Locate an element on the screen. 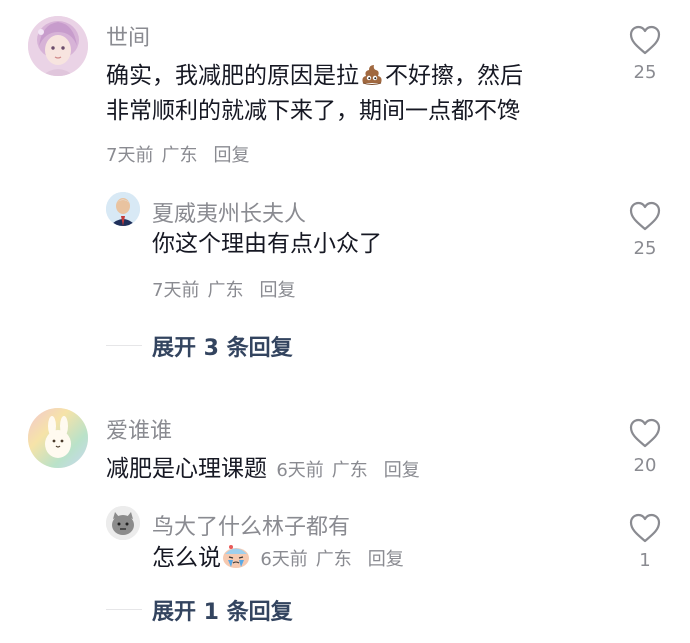 Image resolution: width=690 pixels, height=643 pixels. reply-text-with-meta: 怎么说 6天前 广东 回复 is located at coordinates (278, 560).